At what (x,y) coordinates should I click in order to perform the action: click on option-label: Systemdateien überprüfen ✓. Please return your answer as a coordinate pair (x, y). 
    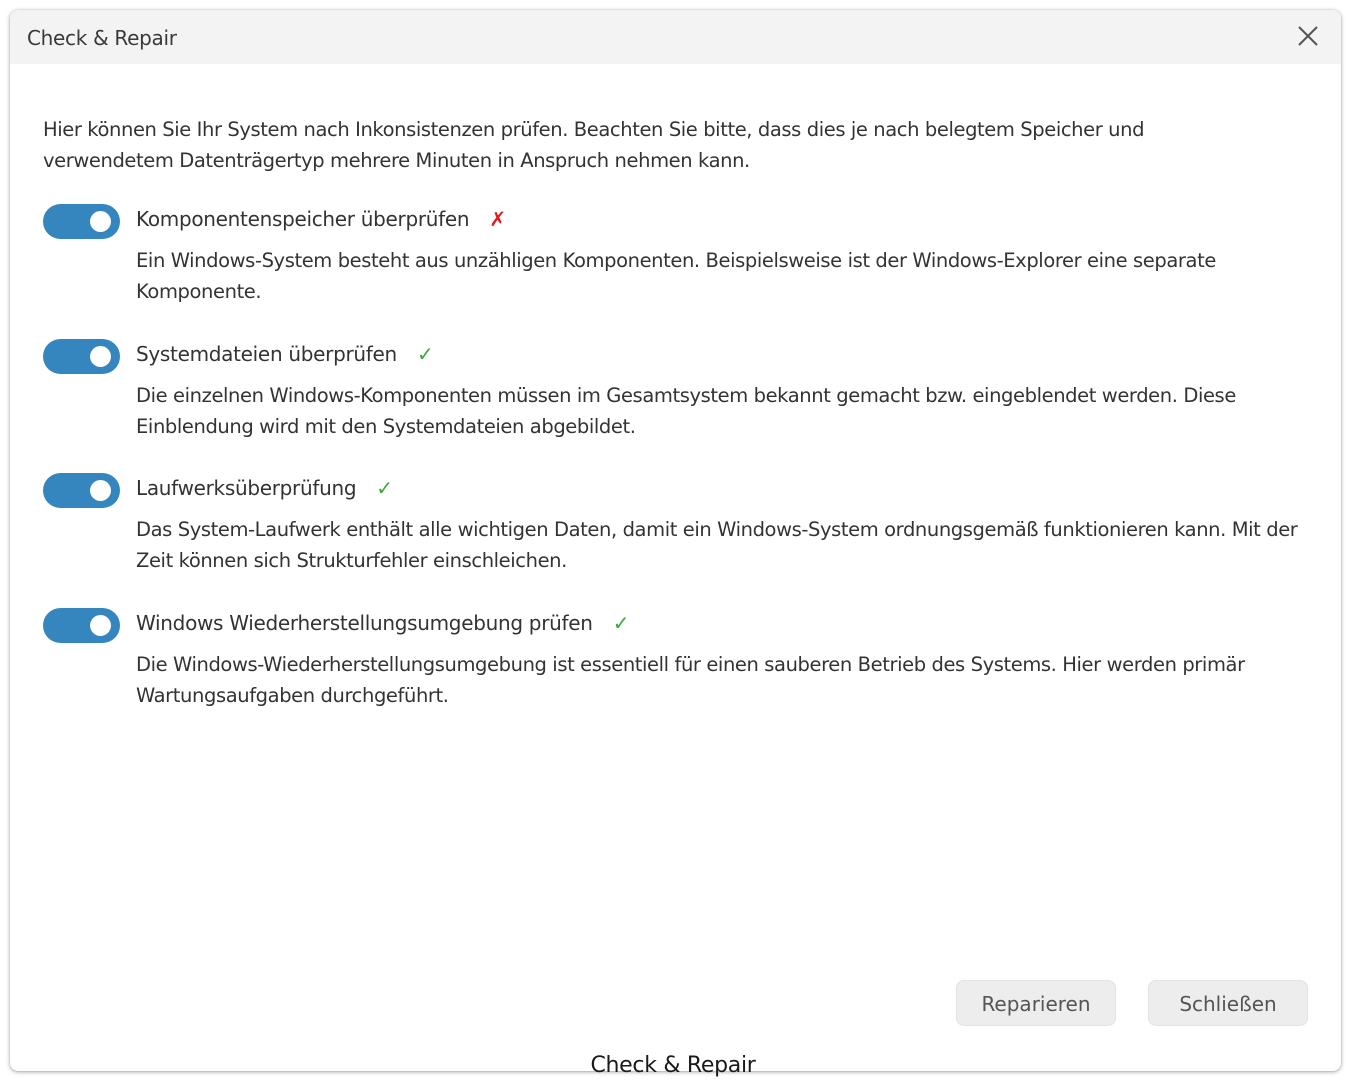
    Looking at the image, I should click on (285, 354).